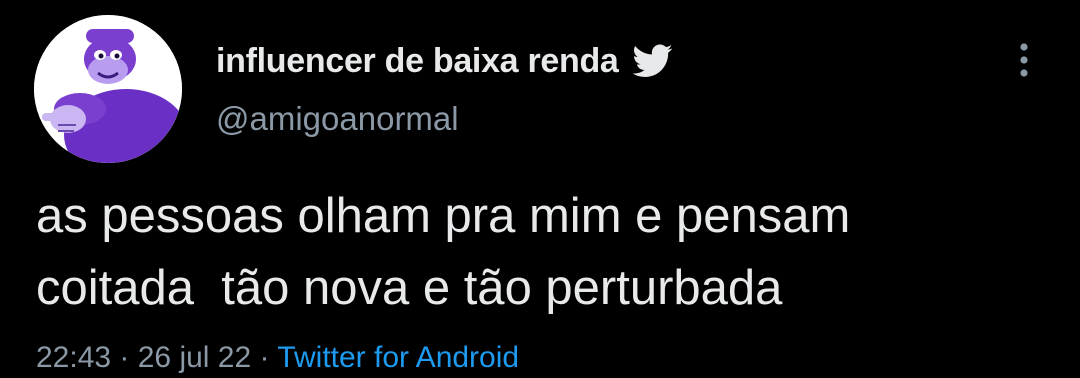 The height and width of the screenshot is (378, 1080). Describe the element at coordinates (194, 357) in the screenshot. I see `tweet-date: 26 jul 22` at that location.